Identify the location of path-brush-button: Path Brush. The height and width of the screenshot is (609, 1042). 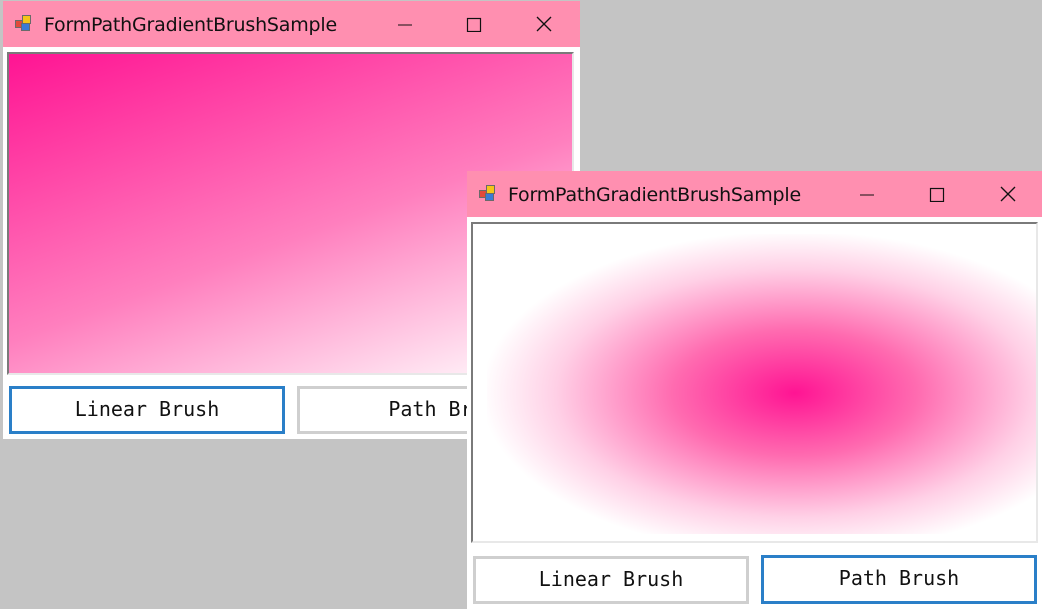
(899, 579).